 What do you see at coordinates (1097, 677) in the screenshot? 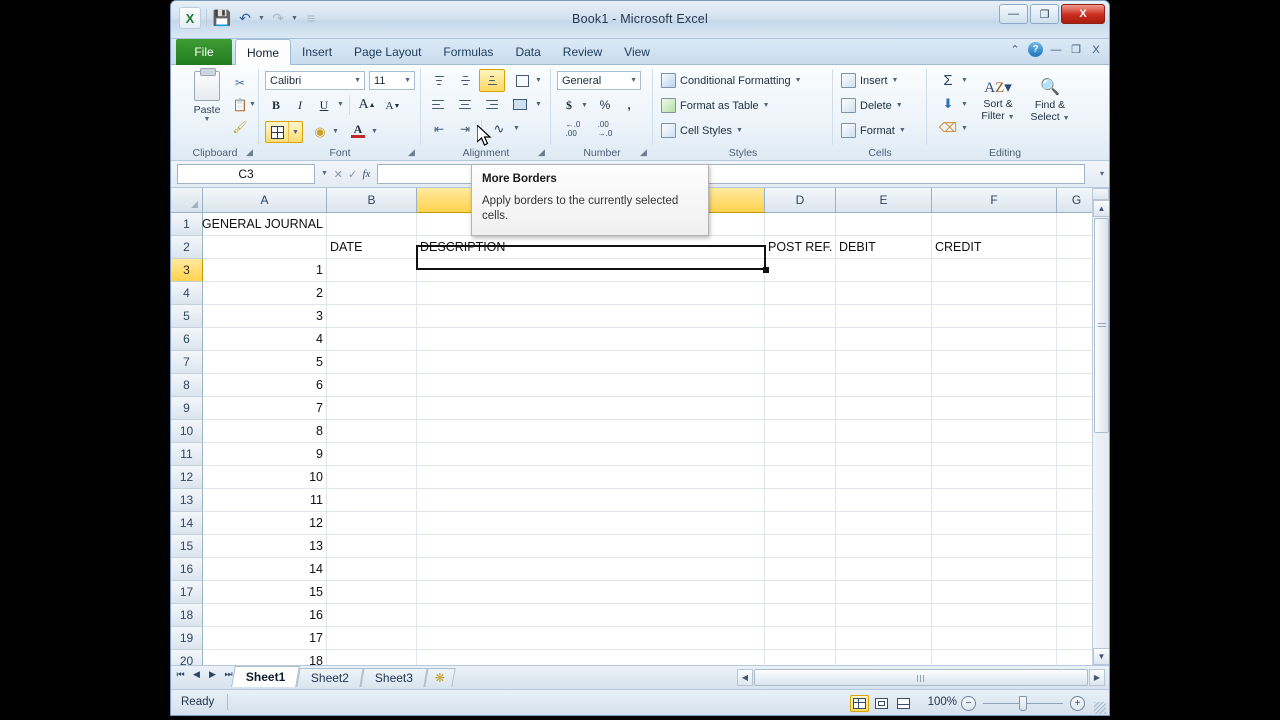
I see `scroll-right-button: ▶` at bounding box center [1097, 677].